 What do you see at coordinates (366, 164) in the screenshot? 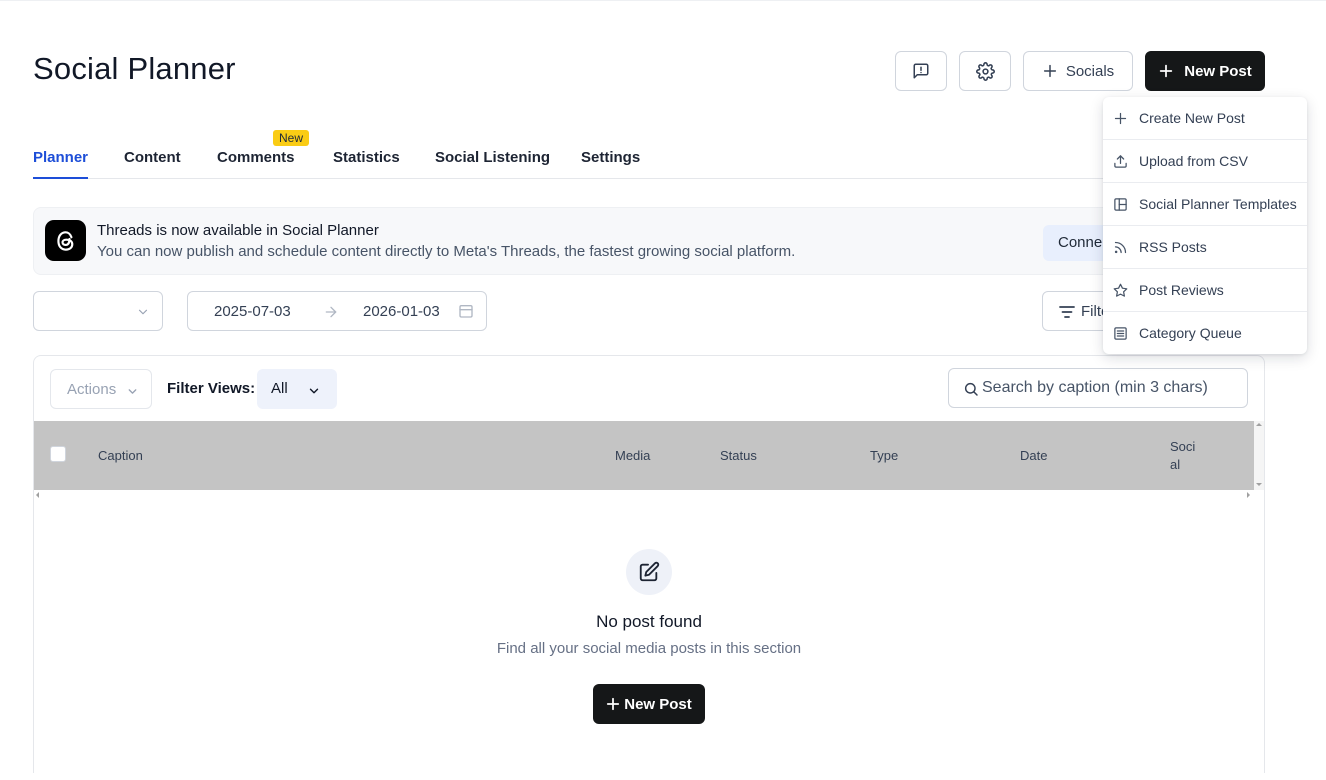
I see `tab-statistics: Statistics` at bounding box center [366, 164].